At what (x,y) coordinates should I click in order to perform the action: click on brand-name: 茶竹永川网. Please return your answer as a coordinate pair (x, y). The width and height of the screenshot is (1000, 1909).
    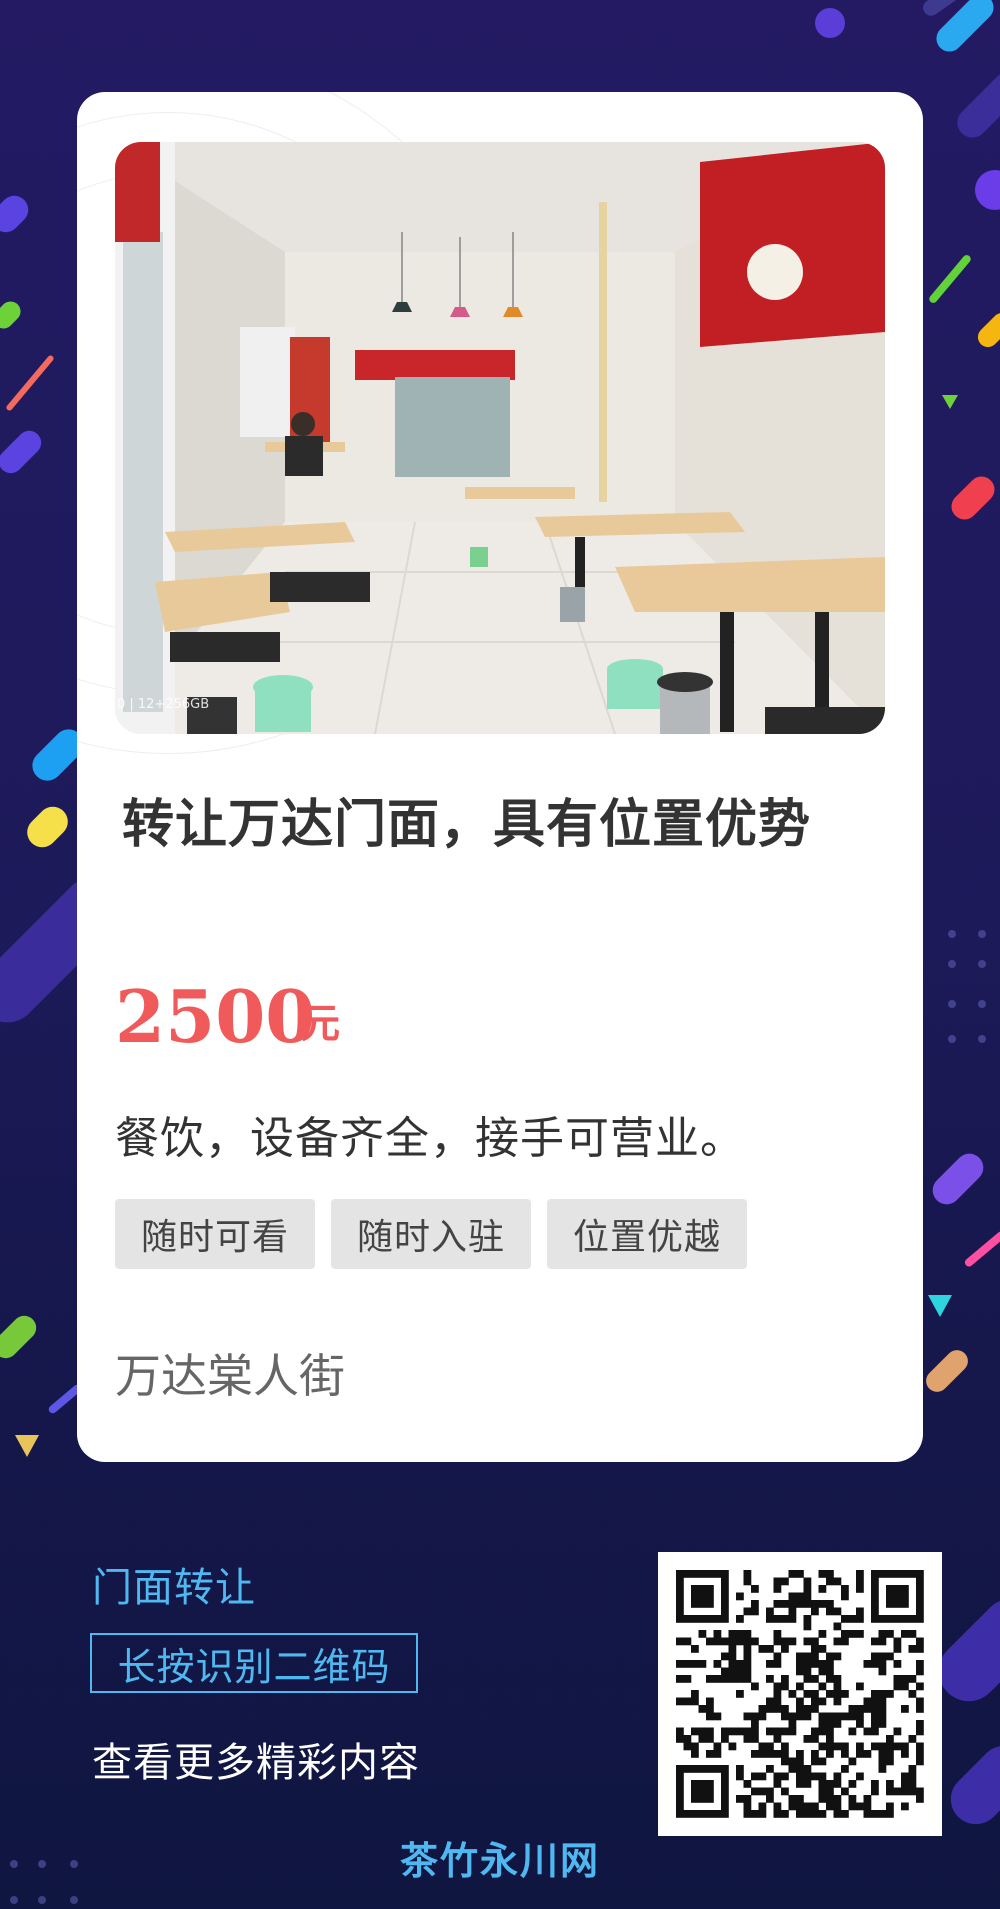
    Looking at the image, I should click on (499, 1861).